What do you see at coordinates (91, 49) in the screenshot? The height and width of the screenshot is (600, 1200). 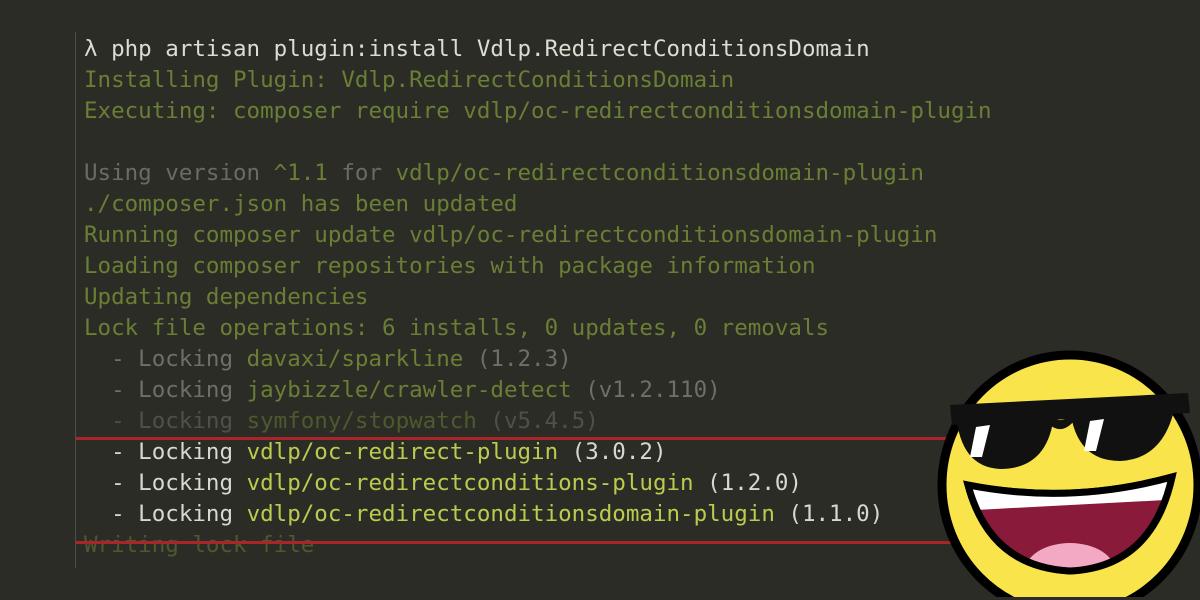 I see `prompt-symbol: λ` at bounding box center [91, 49].